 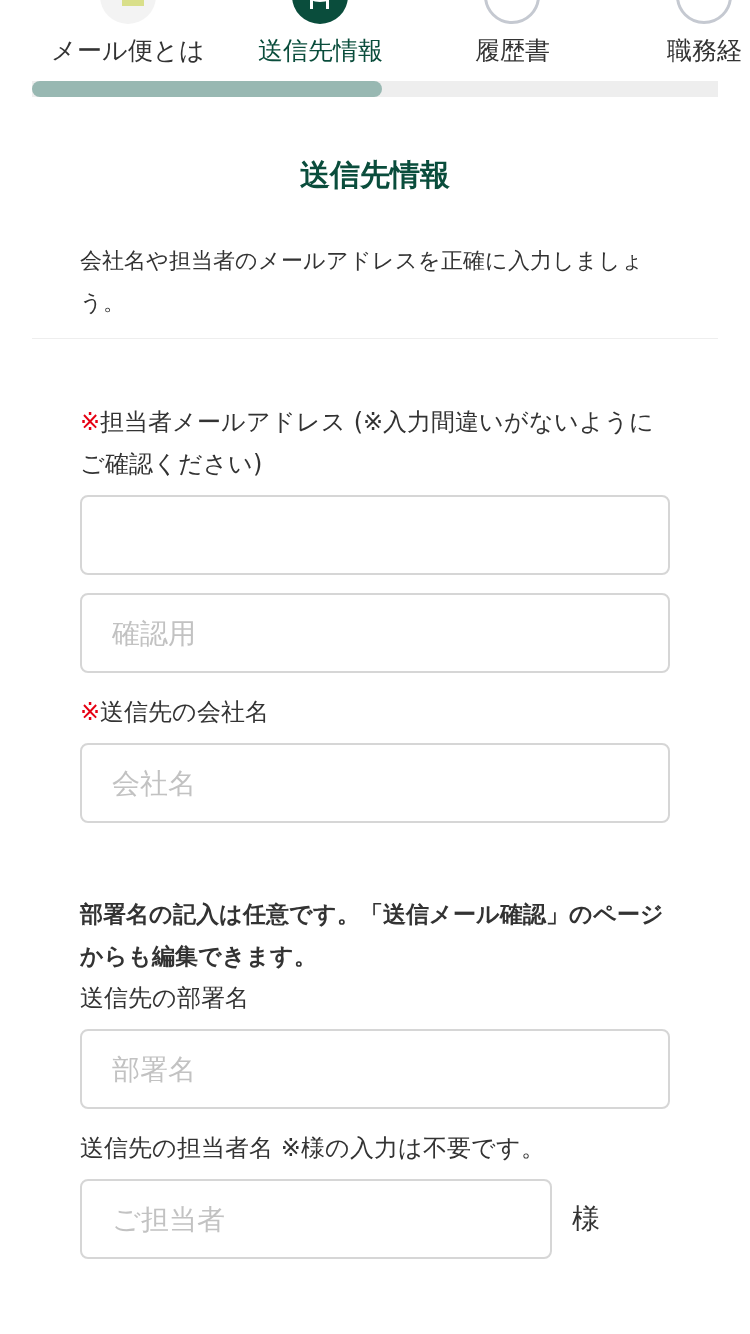 What do you see at coordinates (175, 712) in the screenshot?
I see `field-label: ※送信先の会社名` at bounding box center [175, 712].